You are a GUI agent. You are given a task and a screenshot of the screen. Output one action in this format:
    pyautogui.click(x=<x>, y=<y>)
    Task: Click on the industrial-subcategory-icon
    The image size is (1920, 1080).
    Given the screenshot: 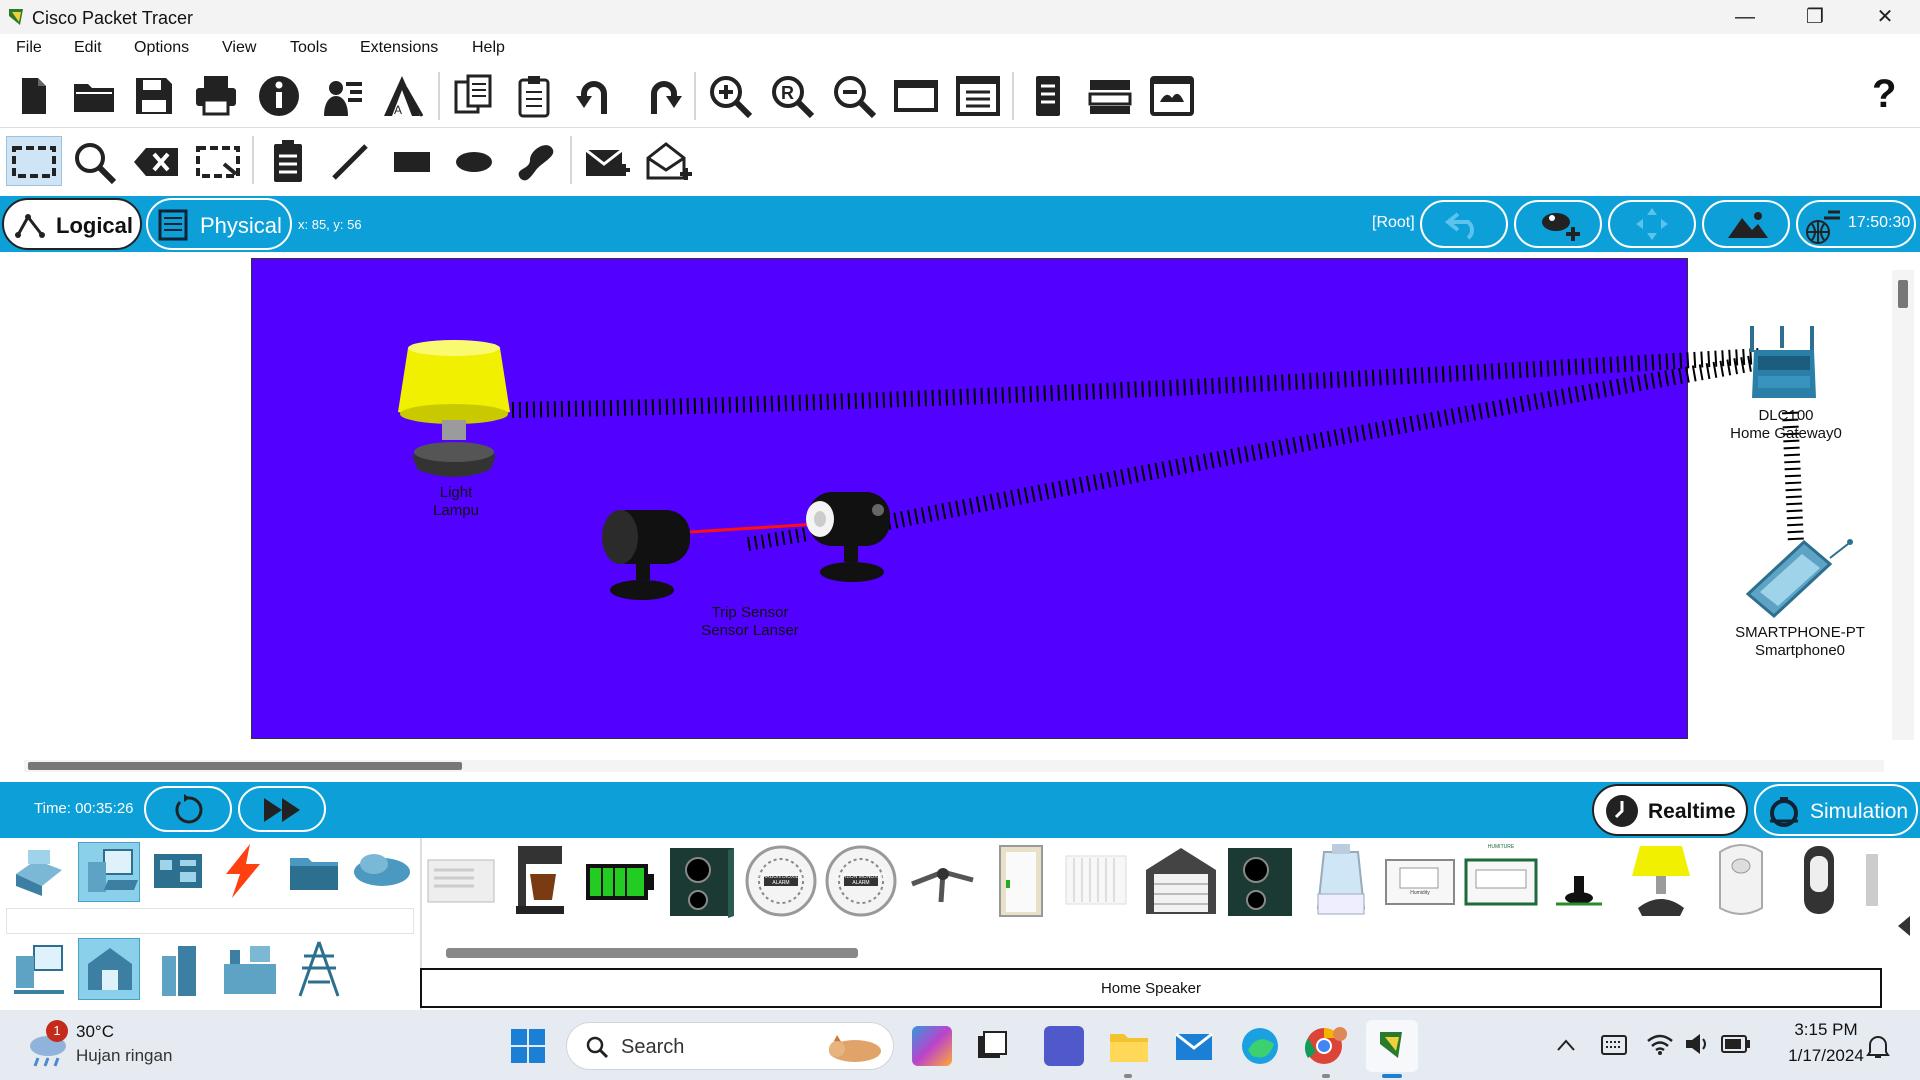 What is the action you would take?
    pyautogui.click(x=250, y=970)
    